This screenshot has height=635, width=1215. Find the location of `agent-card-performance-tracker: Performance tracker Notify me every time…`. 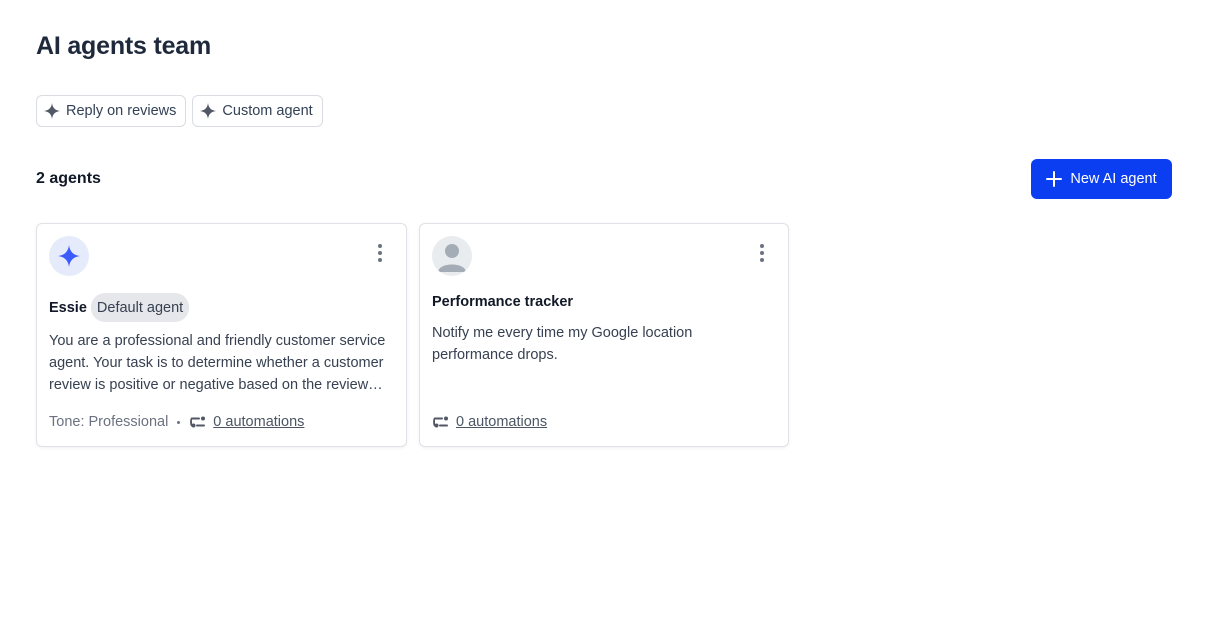

agent-card-performance-tracker: Performance tracker Notify me every time… is located at coordinates (604, 335).